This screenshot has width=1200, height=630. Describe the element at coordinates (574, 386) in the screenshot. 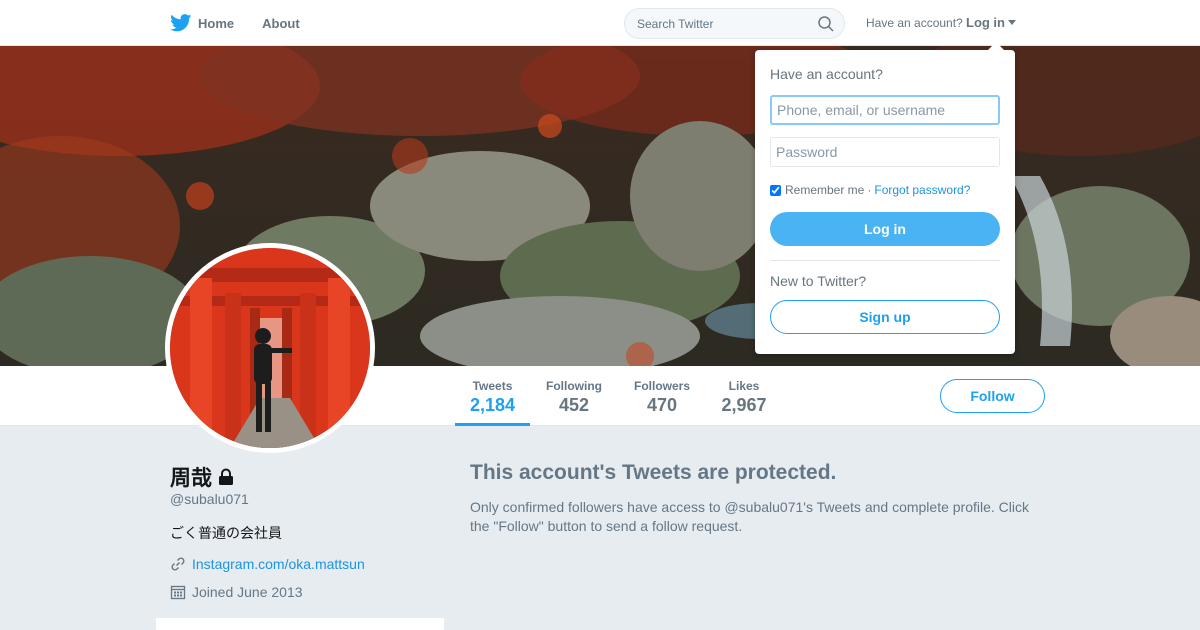

I see `stat-label: Following` at that location.